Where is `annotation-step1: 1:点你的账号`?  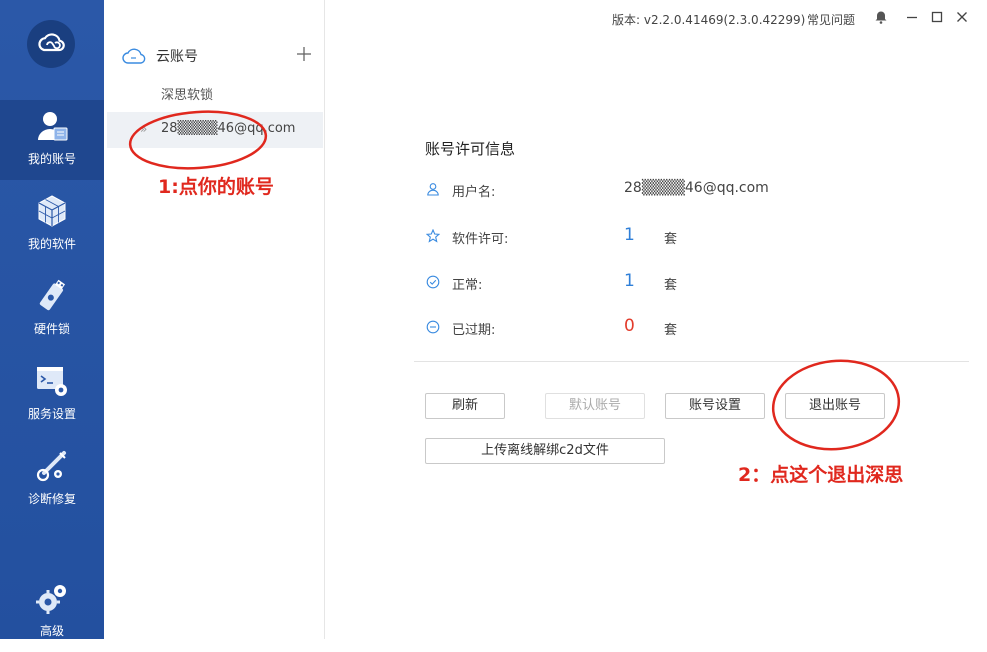
annotation-step1: 1:点你的账号 is located at coordinates (216, 187).